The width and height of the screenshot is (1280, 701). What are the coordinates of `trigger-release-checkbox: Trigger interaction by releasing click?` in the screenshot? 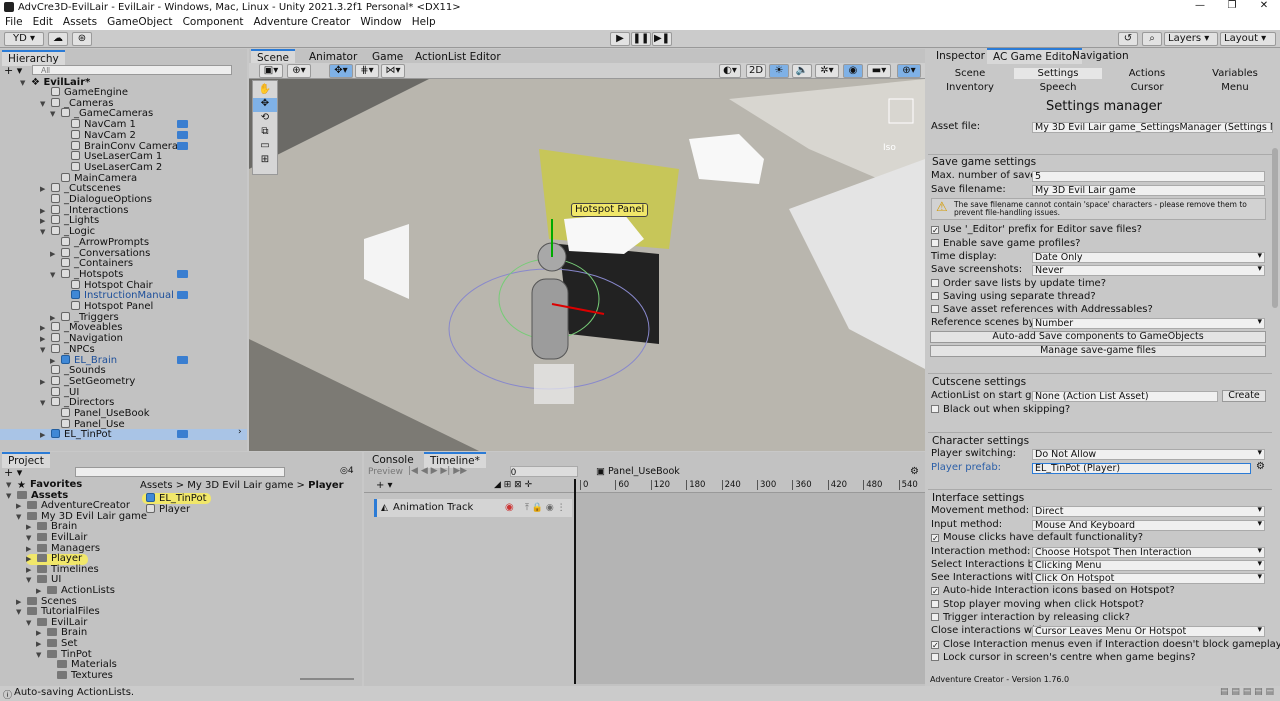 It's located at (1030, 618).